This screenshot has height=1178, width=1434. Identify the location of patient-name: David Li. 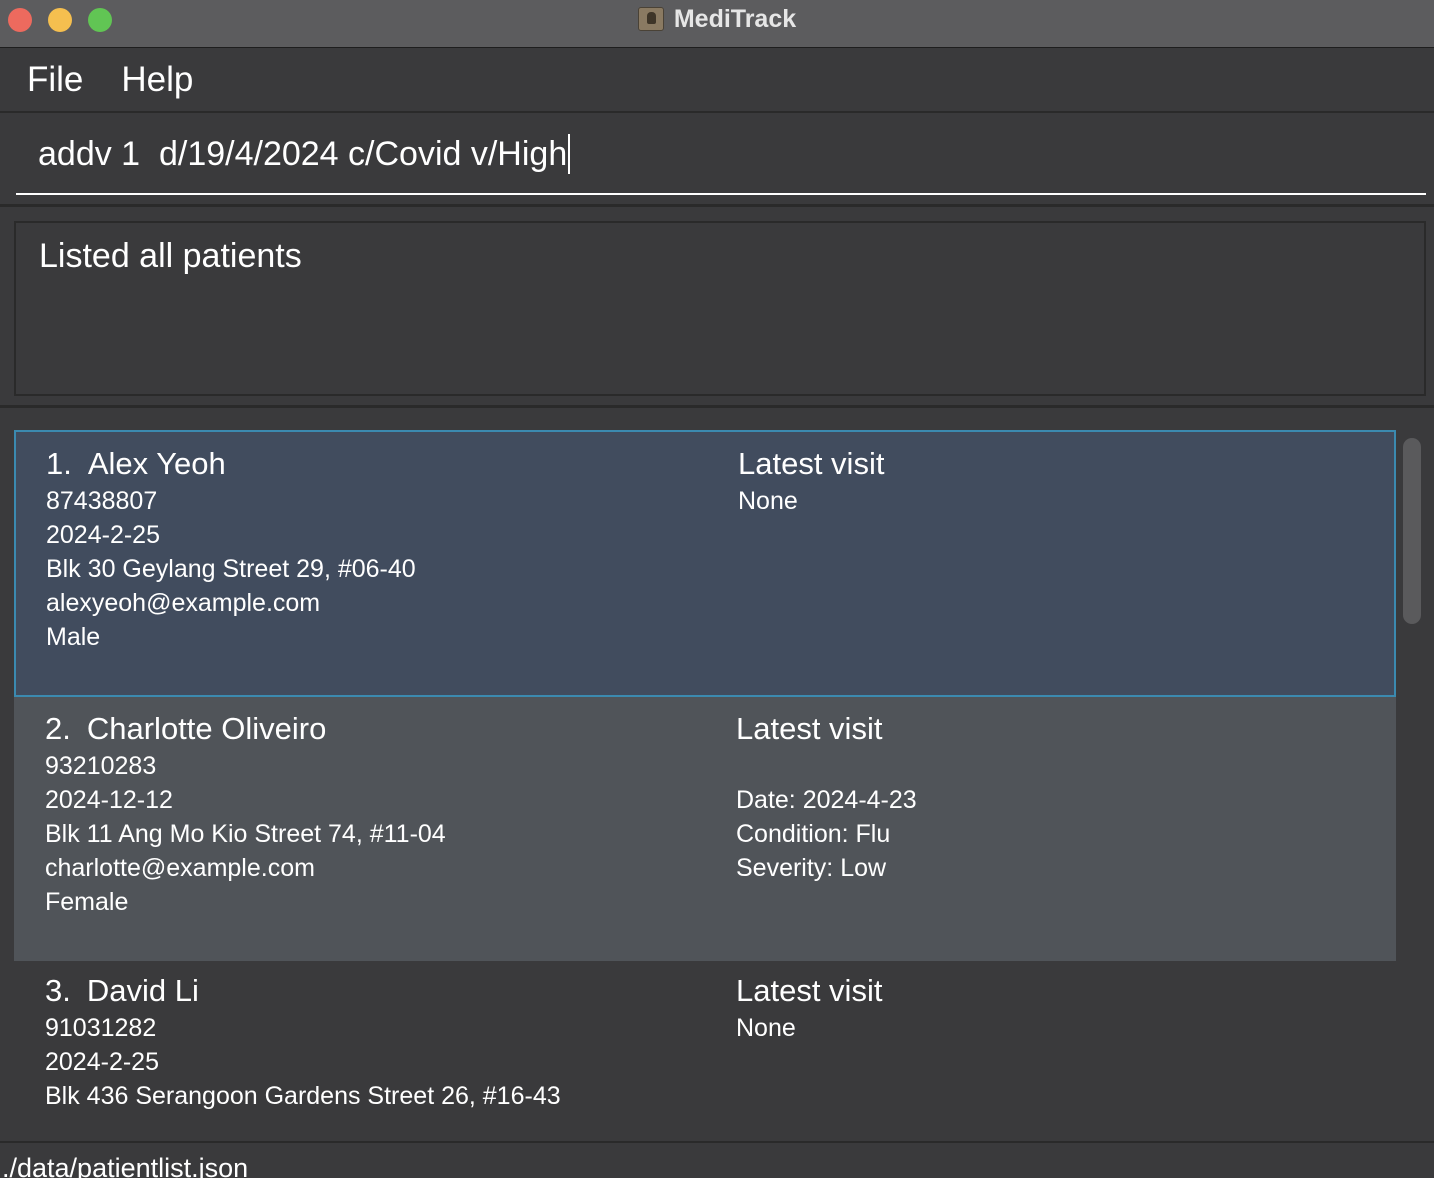
(142, 990).